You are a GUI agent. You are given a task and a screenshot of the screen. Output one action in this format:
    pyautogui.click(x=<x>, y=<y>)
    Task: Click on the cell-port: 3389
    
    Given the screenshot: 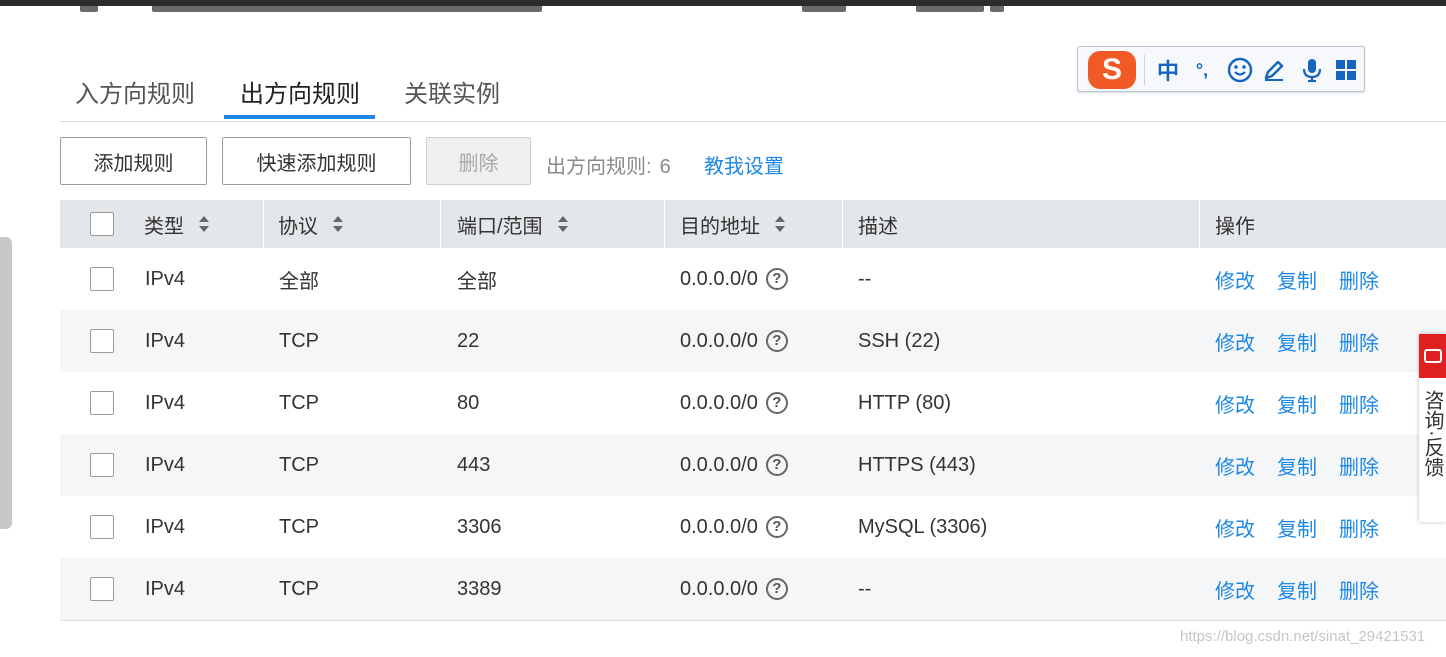 What is the action you would take?
    pyautogui.click(x=479, y=588)
    